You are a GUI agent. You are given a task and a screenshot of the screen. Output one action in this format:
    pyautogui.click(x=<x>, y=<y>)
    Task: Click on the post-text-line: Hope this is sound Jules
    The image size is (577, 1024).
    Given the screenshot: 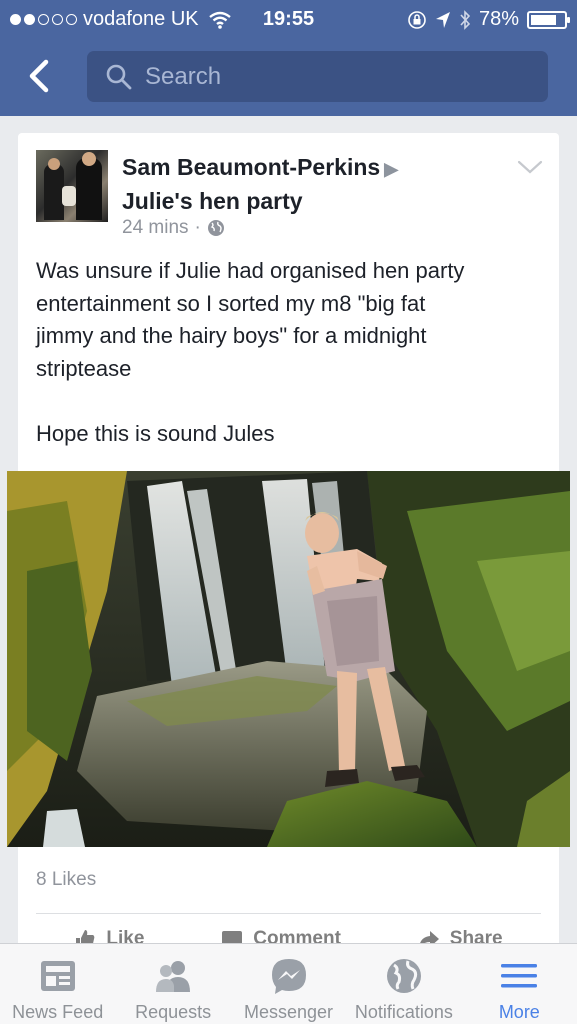 What is the action you would take?
    pyautogui.click(x=155, y=433)
    